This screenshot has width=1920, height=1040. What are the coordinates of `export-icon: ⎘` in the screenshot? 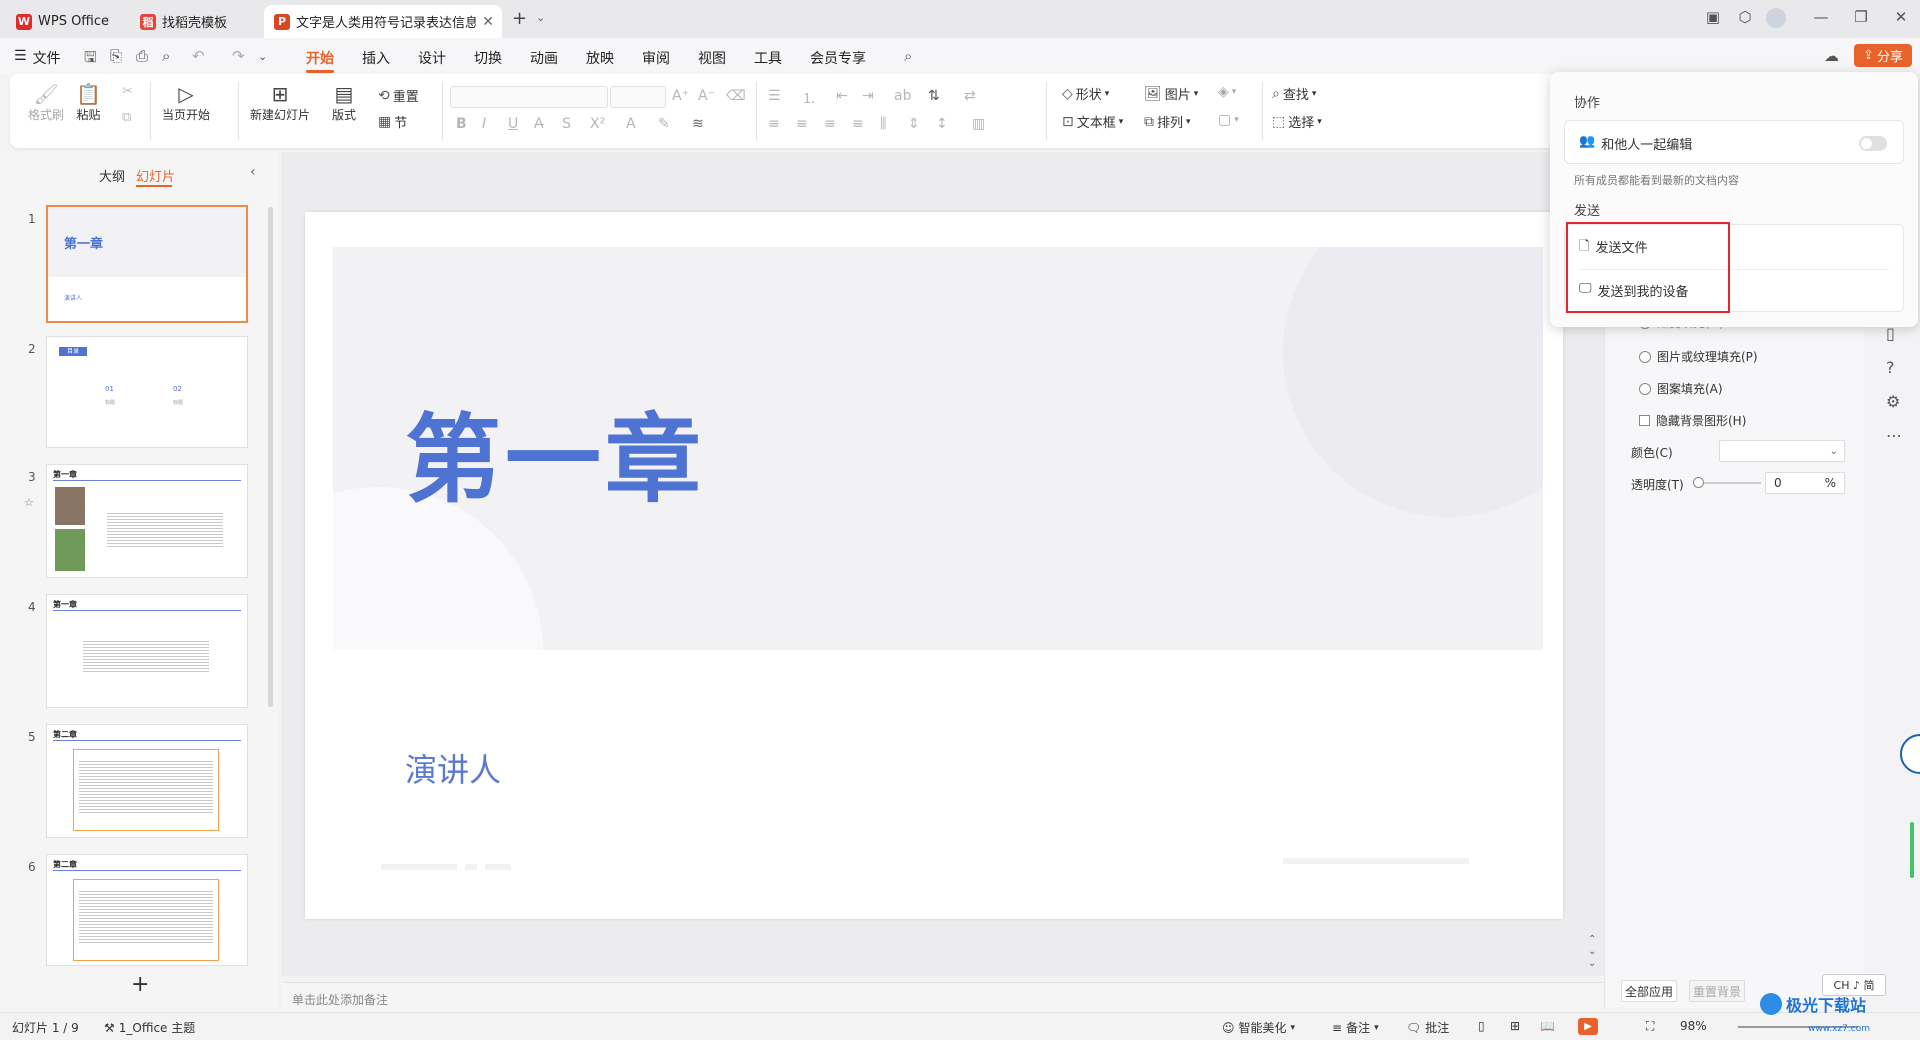 It's located at (116, 56).